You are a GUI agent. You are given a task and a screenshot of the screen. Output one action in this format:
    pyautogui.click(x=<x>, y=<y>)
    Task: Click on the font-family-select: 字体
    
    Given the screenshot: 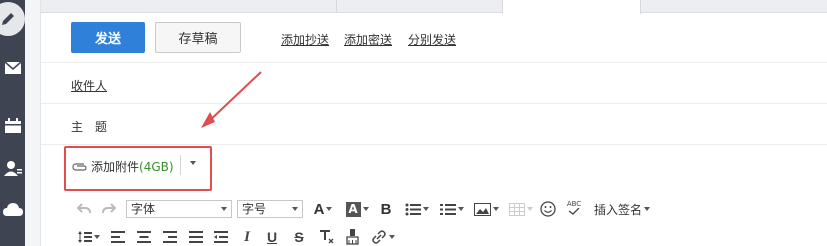 What is the action you would take?
    pyautogui.click(x=179, y=209)
    